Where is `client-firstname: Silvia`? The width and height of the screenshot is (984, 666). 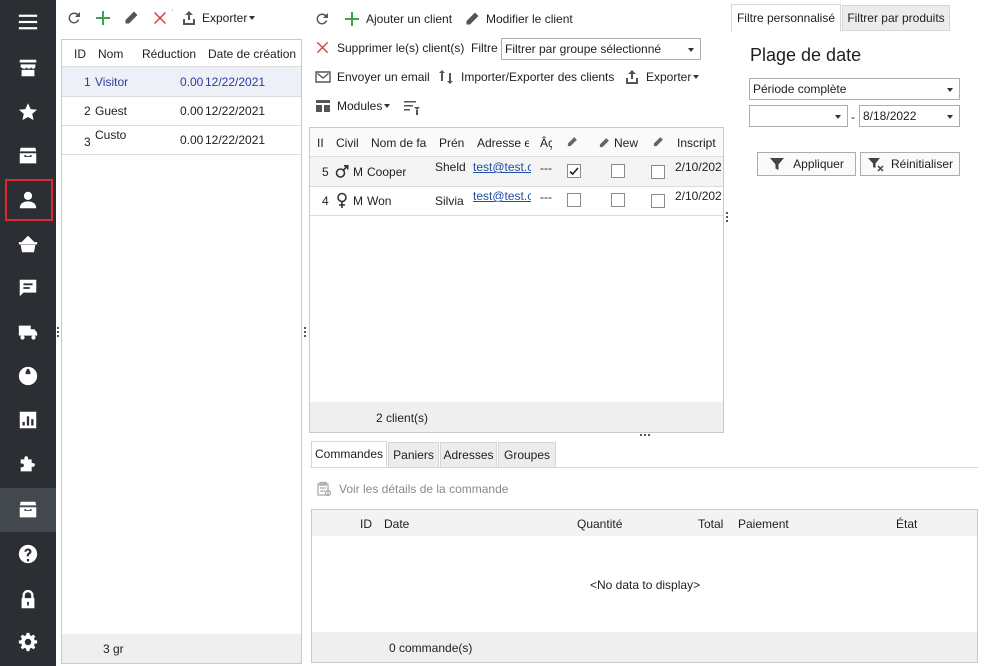 client-firstname: Silvia is located at coordinates (449, 201).